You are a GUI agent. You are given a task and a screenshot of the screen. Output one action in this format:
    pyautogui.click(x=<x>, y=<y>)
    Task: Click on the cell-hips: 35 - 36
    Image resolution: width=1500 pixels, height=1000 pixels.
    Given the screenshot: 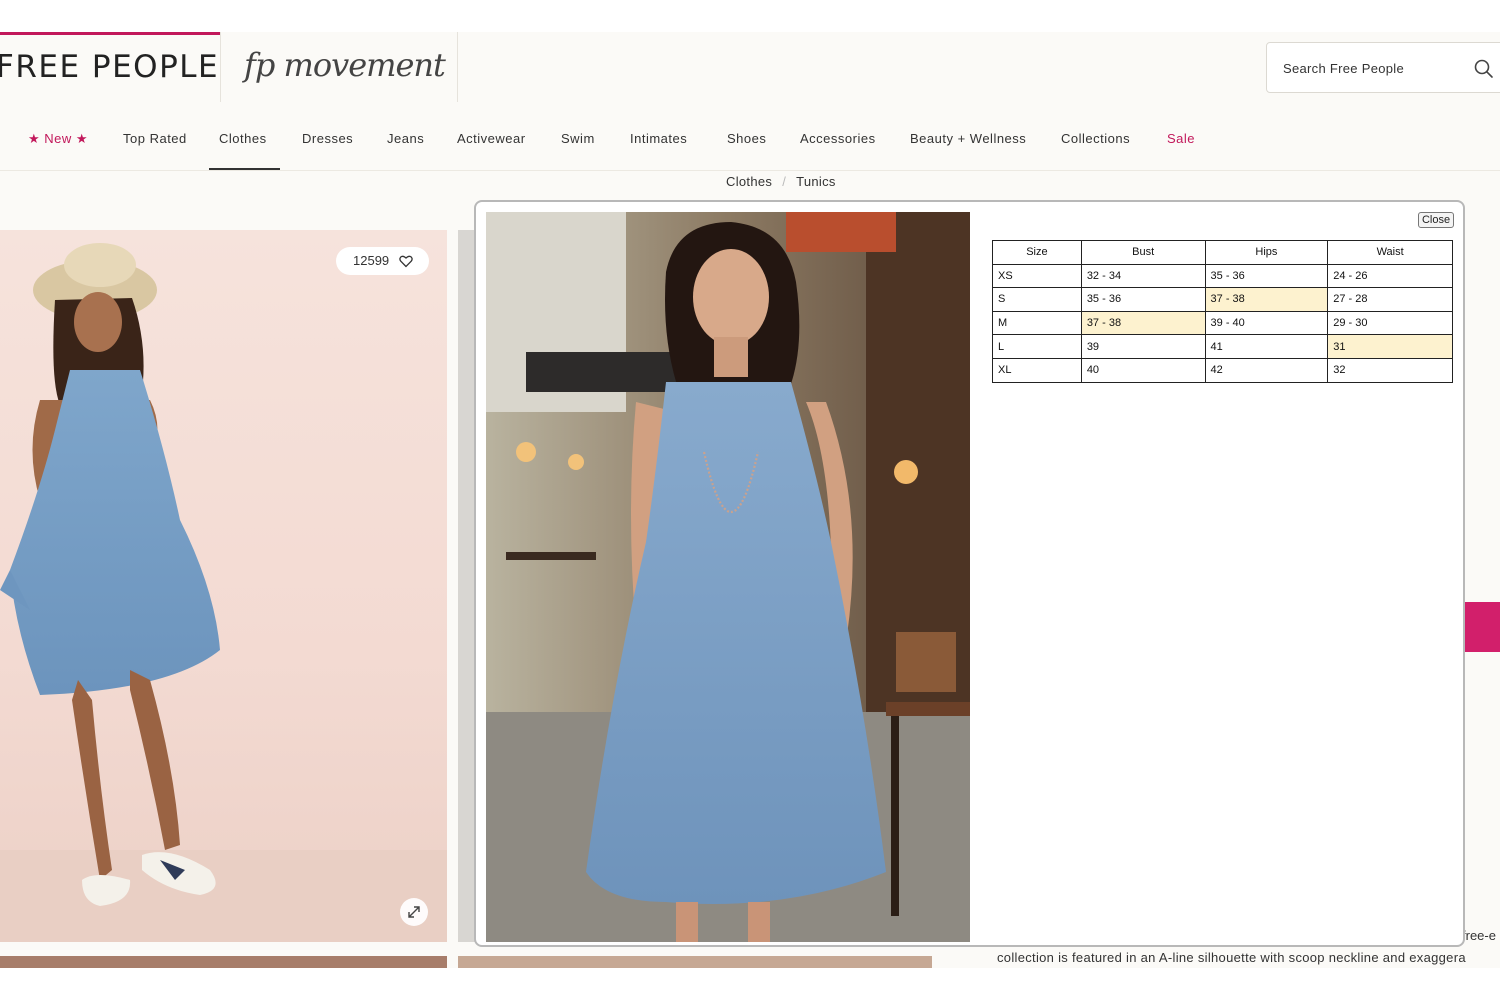 What is the action you would take?
    pyautogui.click(x=1266, y=276)
    